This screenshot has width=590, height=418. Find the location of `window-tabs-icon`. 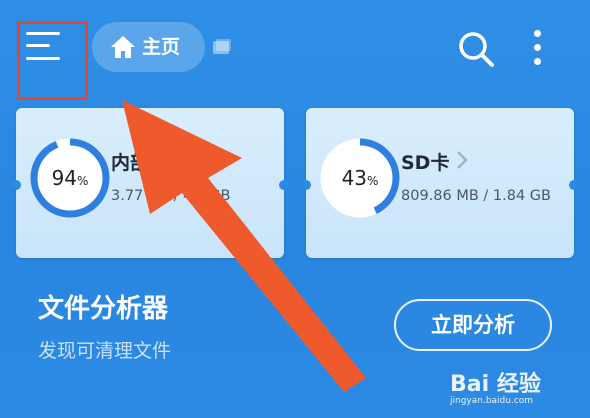

window-tabs-icon is located at coordinates (222, 47).